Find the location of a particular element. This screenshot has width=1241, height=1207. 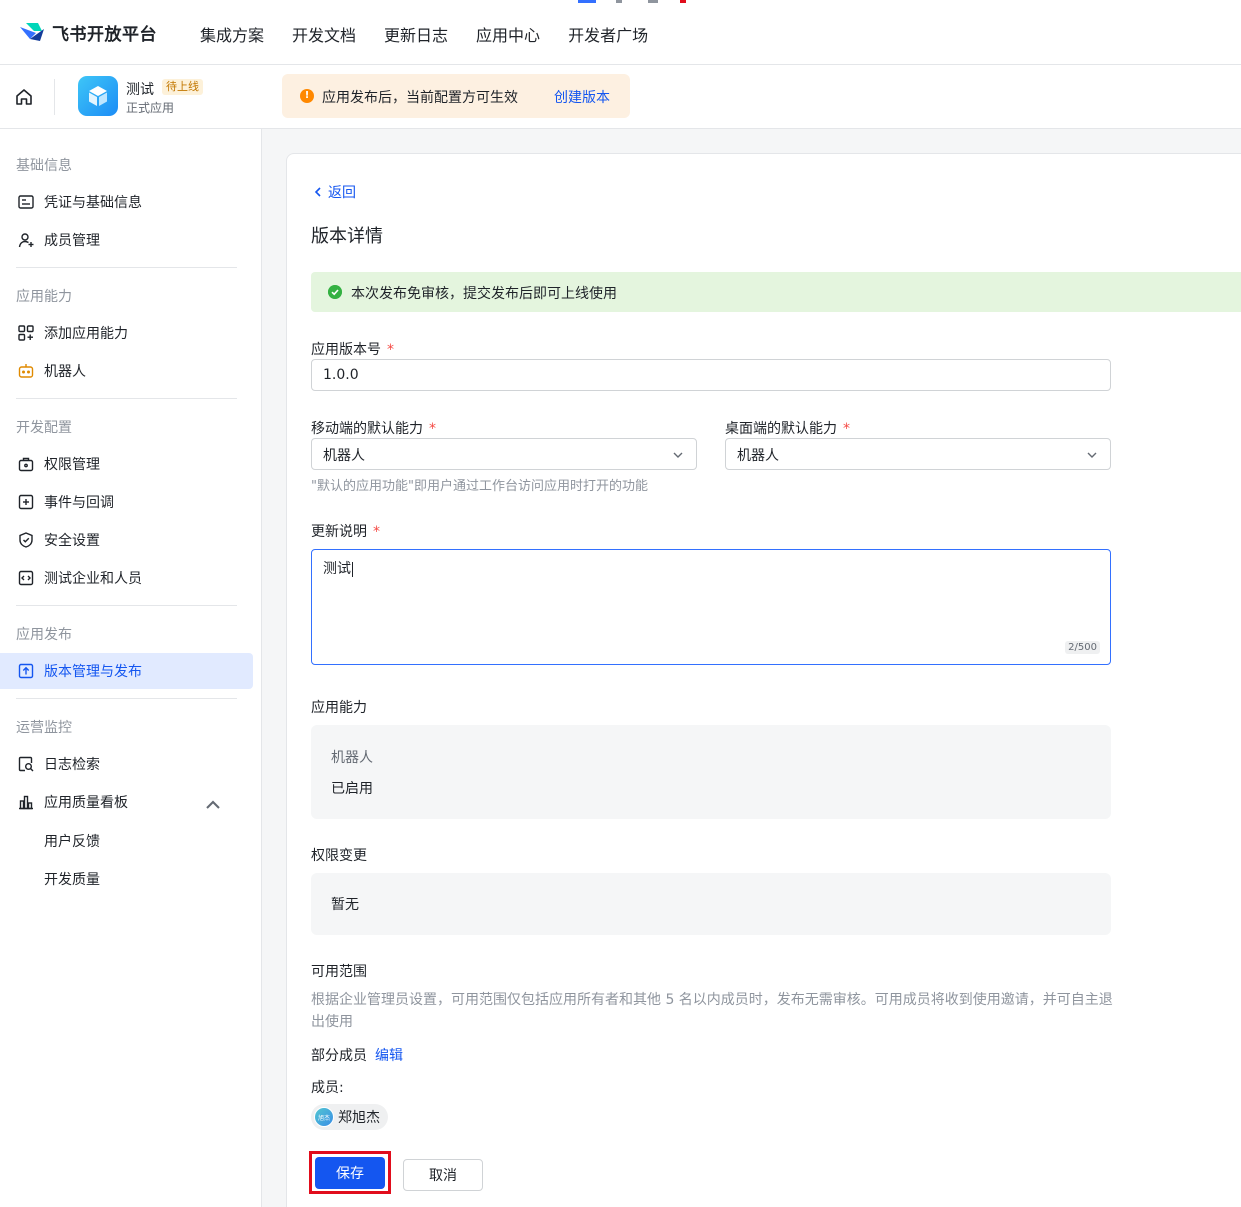

sidebar-group-ops: 运营监控 is located at coordinates (44, 728).